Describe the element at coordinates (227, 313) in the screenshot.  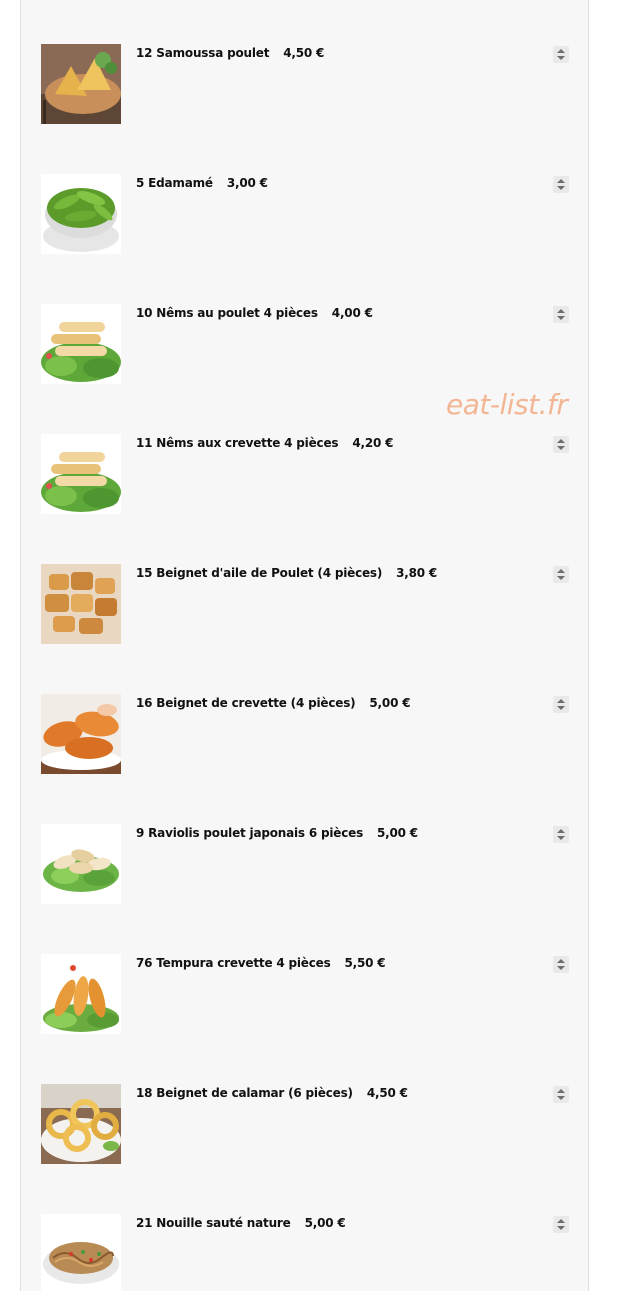
I see `item-name: 10 Nêms au poulet 4 pièces` at that location.